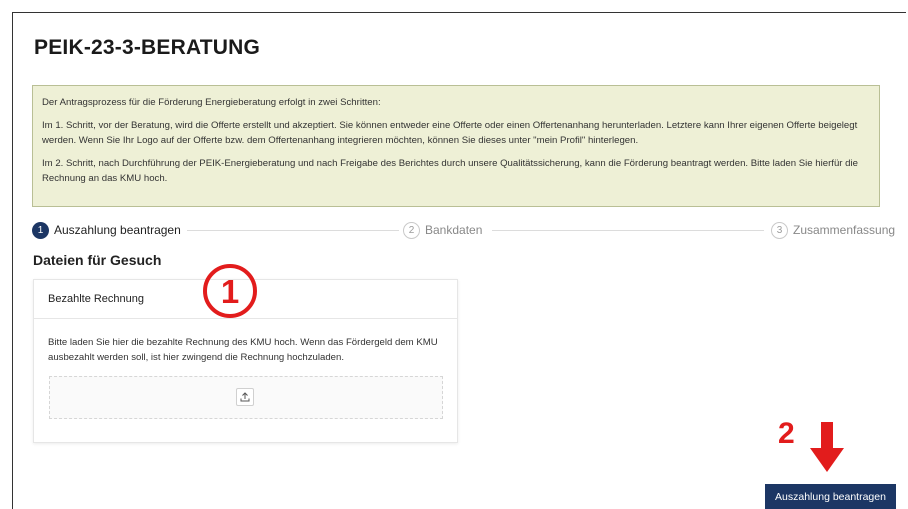 Image resolution: width=908 pixels, height=509 pixels. I want to click on step-number: 2, so click(411, 230).